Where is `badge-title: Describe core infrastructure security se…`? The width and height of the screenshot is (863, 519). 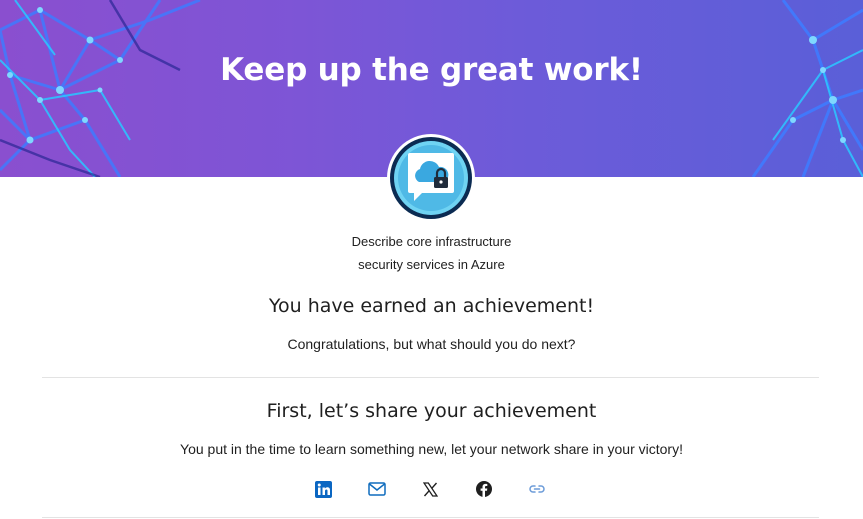 badge-title: Describe core infrastructure security se… is located at coordinates (431, 253).